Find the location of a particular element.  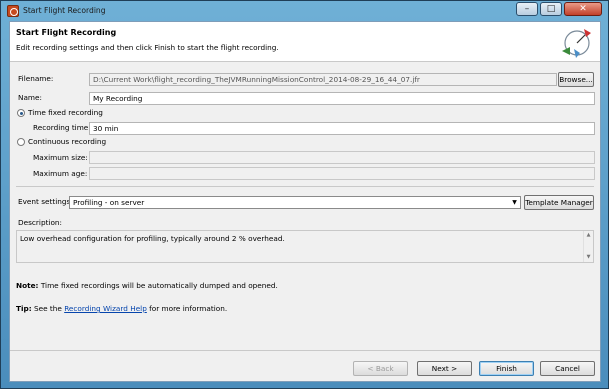

title-bar: Start Flight Recording – □ ✕ is located at coordinates (304, 11).